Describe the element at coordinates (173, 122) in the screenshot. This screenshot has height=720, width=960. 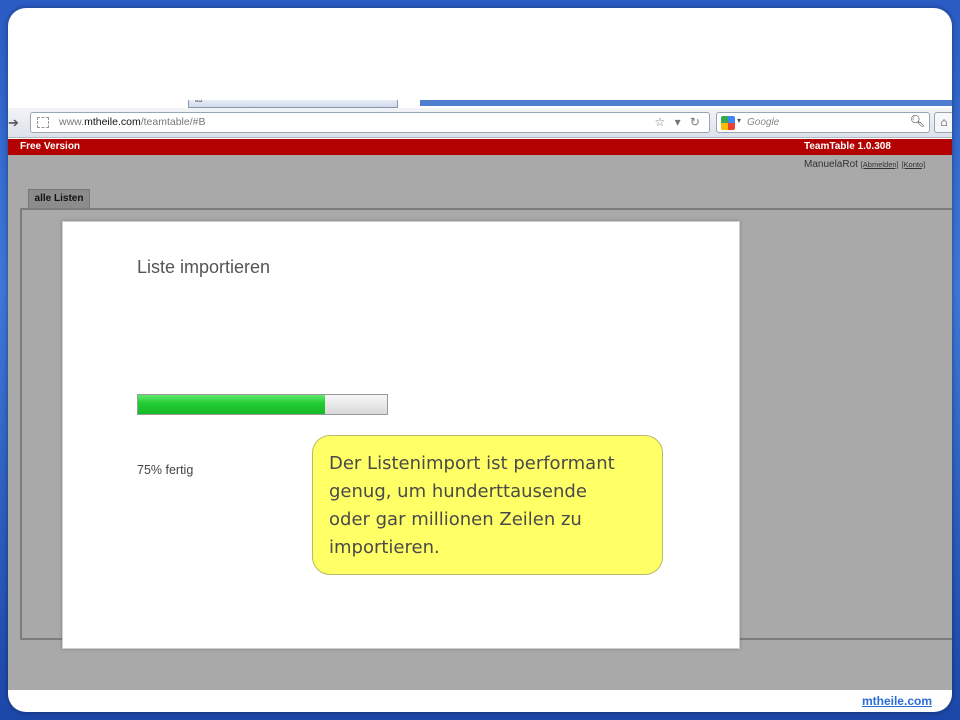
I see `url-path: /teamtable/#B` at that location.